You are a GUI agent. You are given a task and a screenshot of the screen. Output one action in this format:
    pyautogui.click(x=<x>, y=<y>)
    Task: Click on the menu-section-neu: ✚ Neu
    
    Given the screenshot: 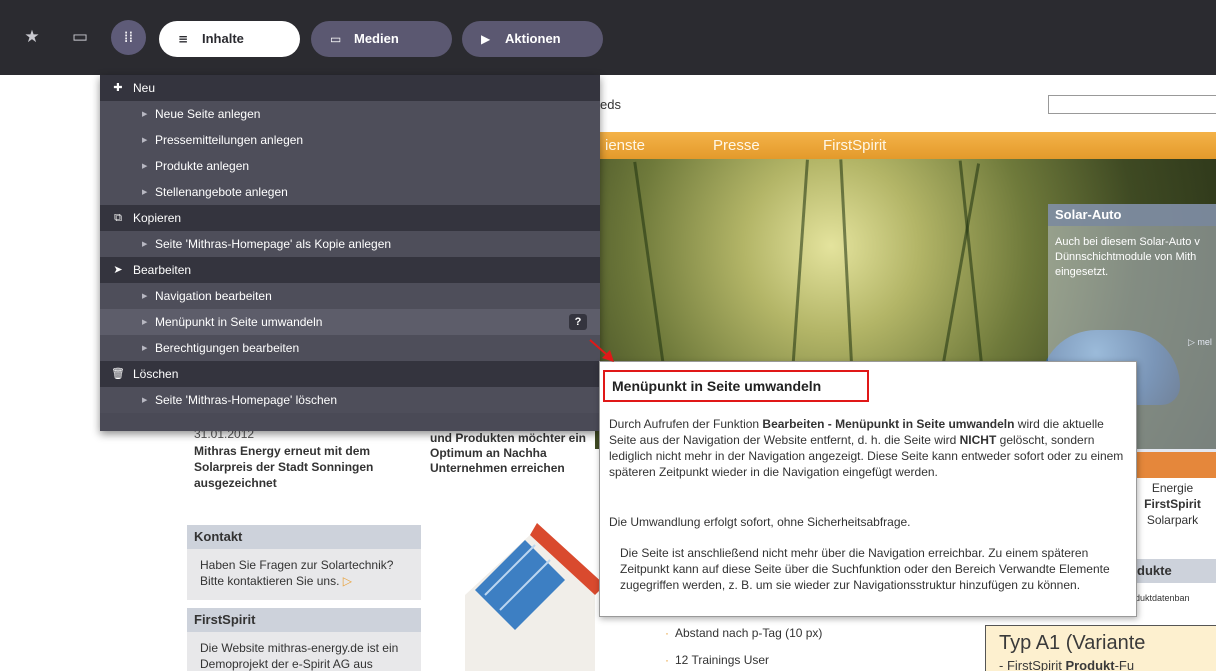 What is the action you would take?
    pyautogui.click(x=350, y=88)
    